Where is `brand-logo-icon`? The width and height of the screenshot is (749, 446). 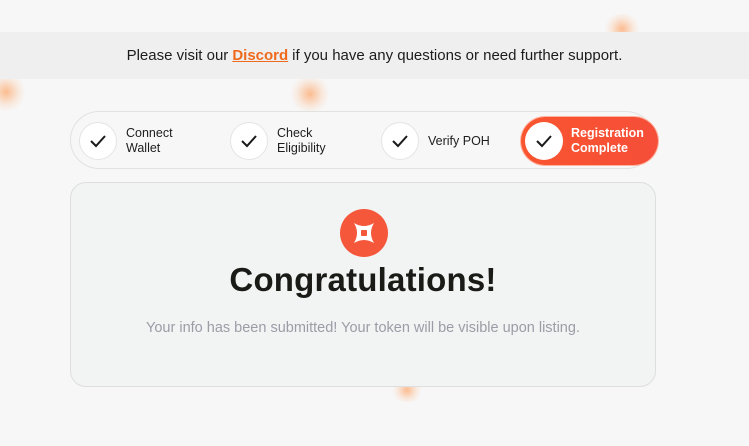 brand-logo-icon is located at coordinates (364, 233).